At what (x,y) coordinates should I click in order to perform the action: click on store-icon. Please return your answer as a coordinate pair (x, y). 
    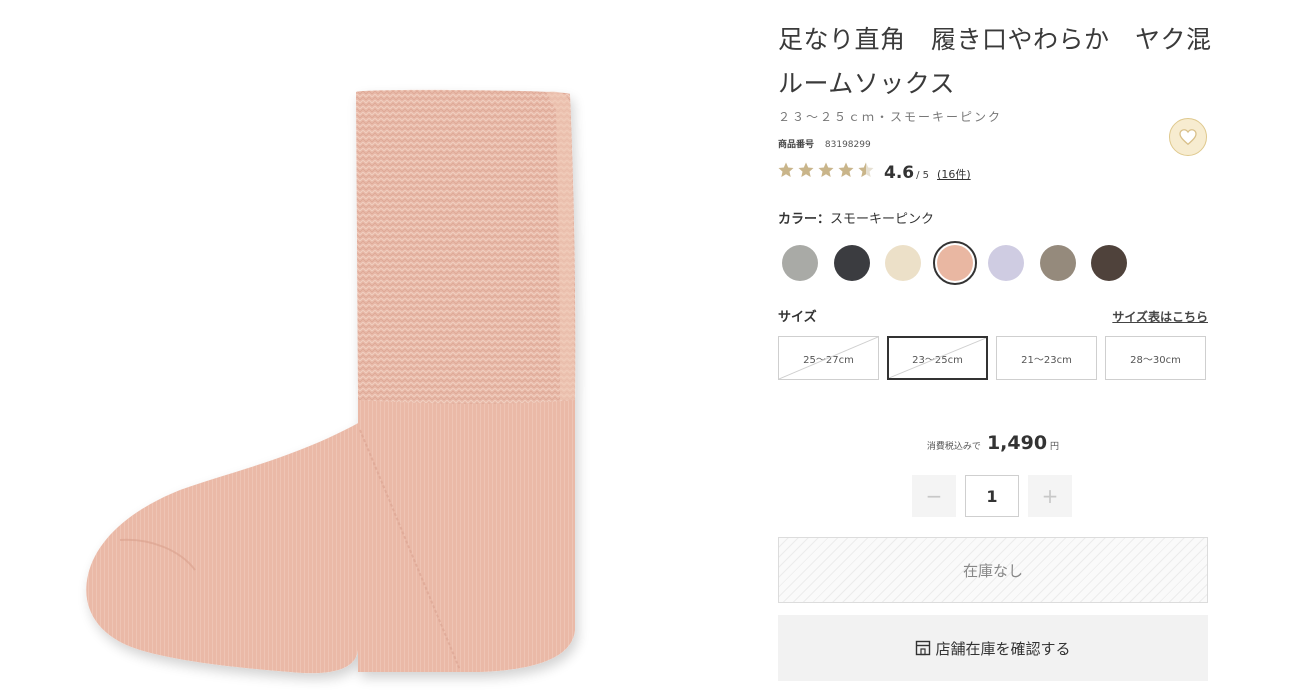
    Looking at the image, I should click on (923, 648).